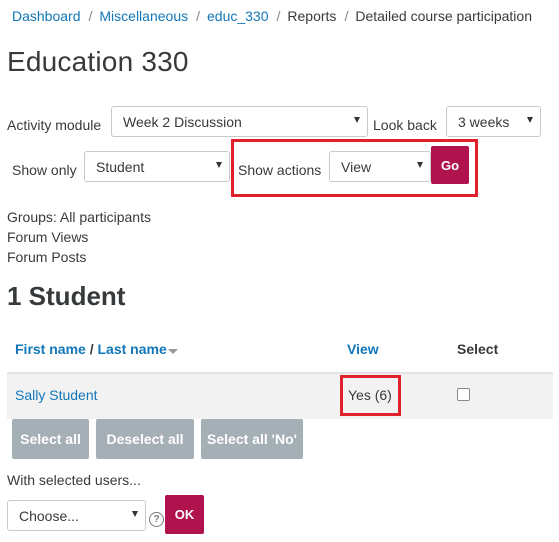 The image size is (559, 542). I want to click on select-column-header: Select, so click(478, 349).